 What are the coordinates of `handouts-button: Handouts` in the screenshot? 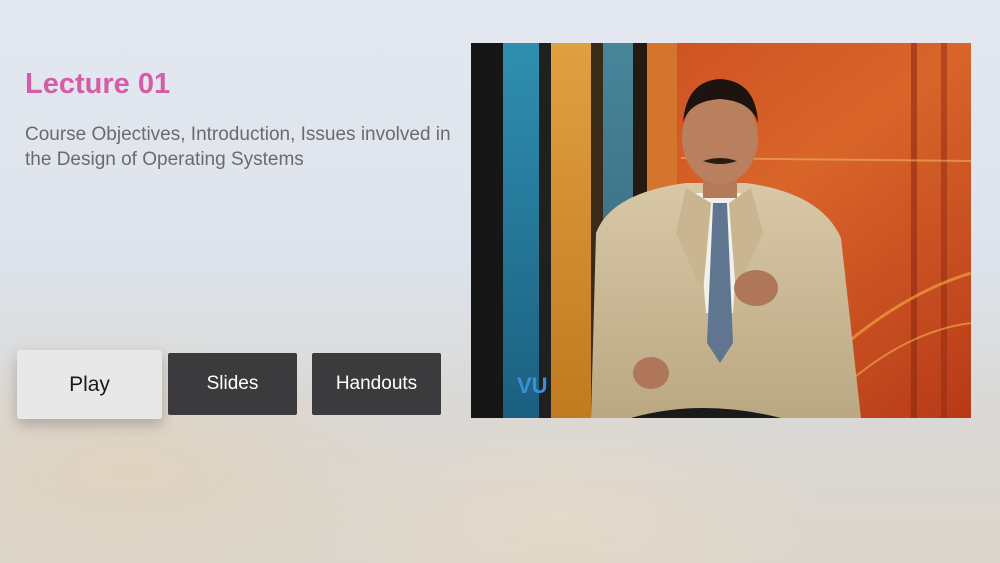 It's located at (376, 384).